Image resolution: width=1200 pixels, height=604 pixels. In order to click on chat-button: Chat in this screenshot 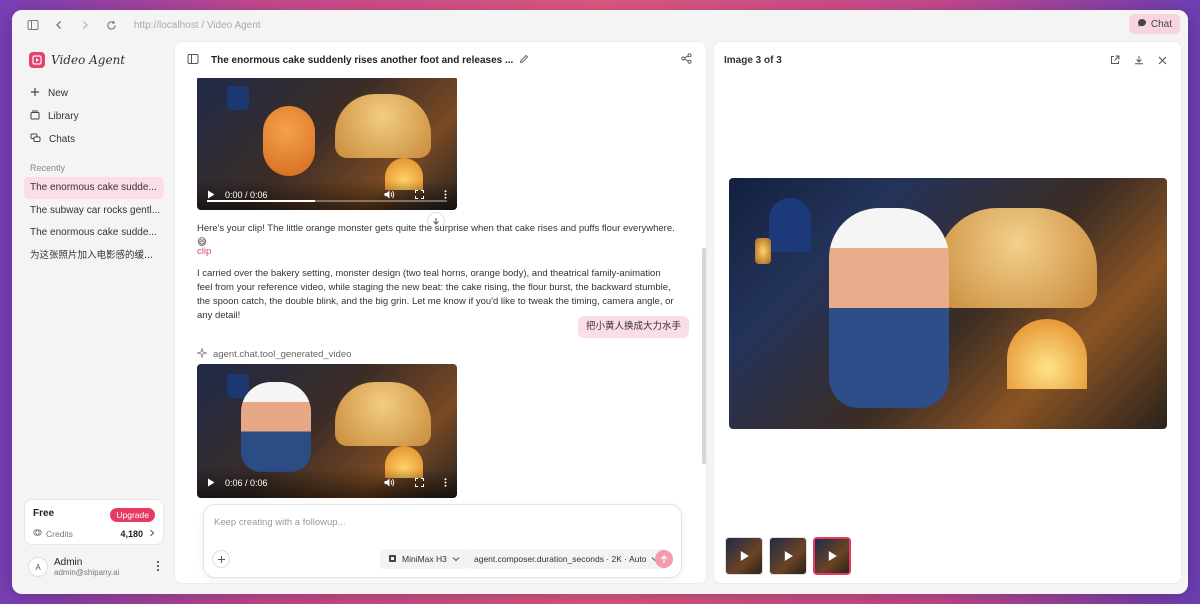, I will do `click(1154, 24)`.